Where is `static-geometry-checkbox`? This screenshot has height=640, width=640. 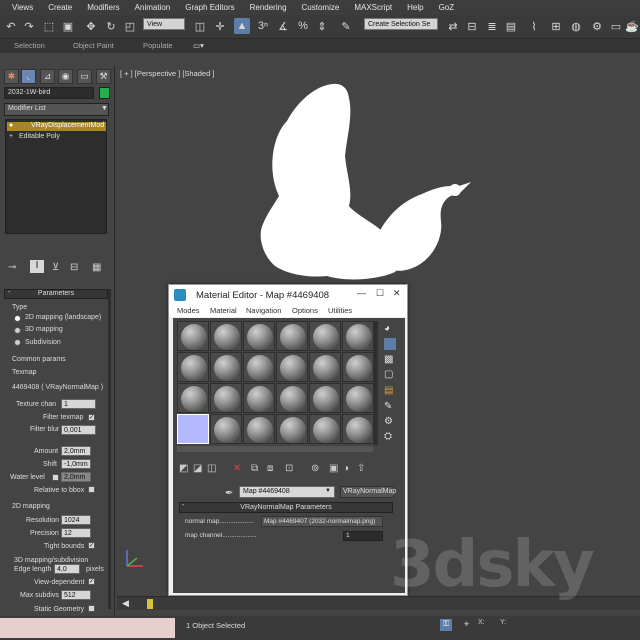 static-geometry-checkbox is located at coordinates (91, 608).